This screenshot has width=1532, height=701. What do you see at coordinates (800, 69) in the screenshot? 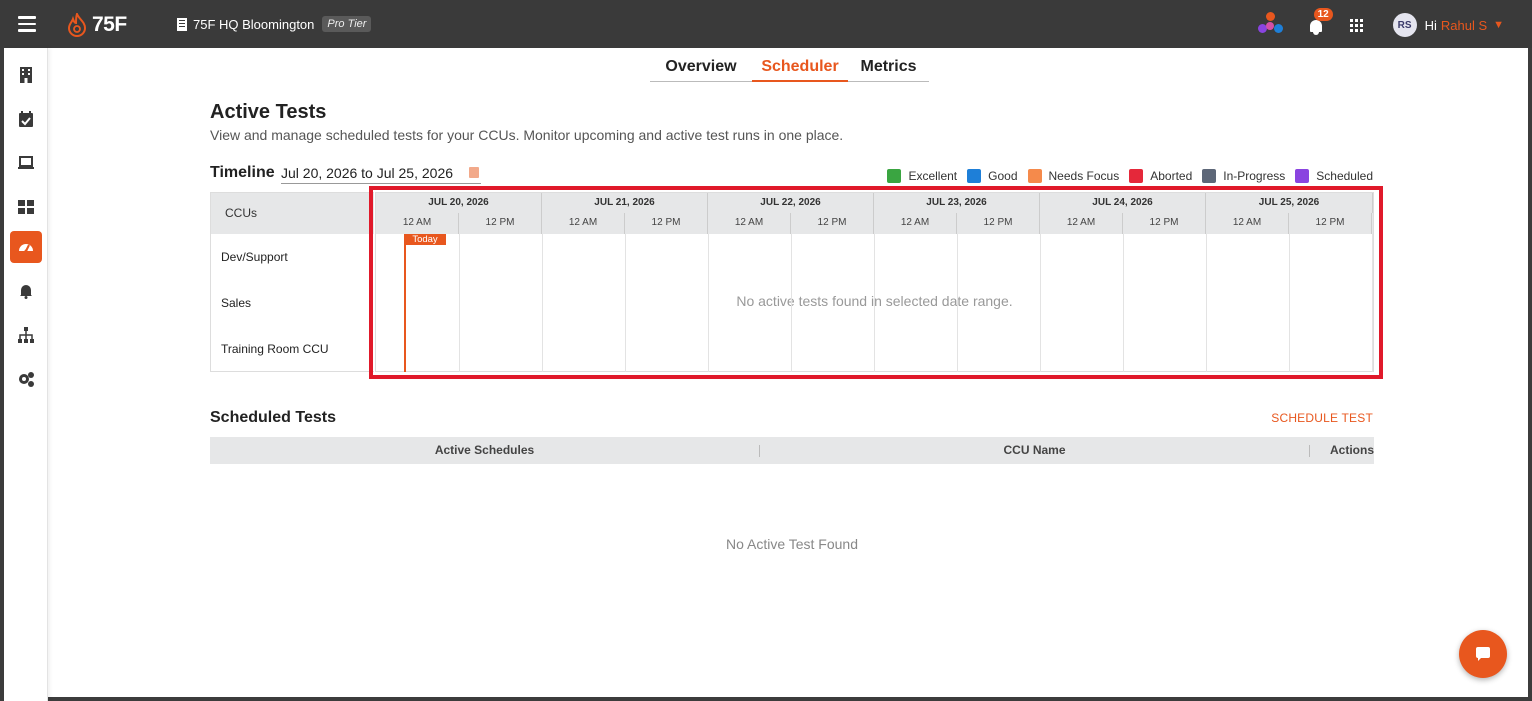
I see `tab-scheduler: Scheduler` at bounding box center [800, 69].